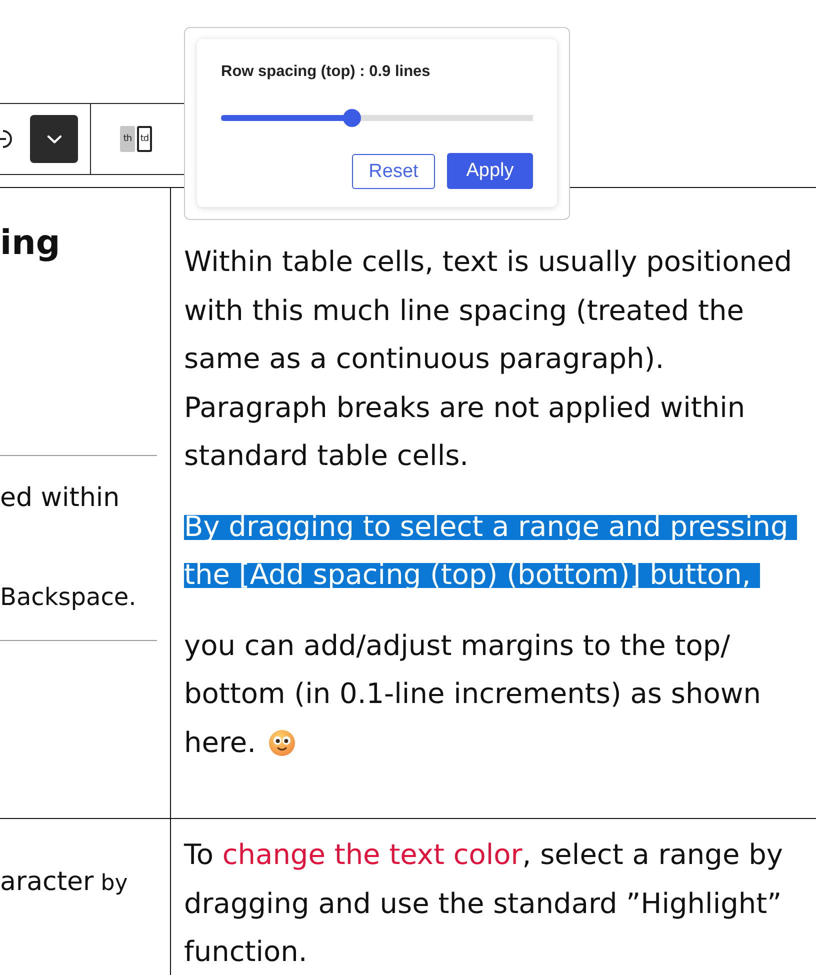 The height and width of the screenshot is (975, 816). I want to click on cell-type-option: th, so click(127, 139).